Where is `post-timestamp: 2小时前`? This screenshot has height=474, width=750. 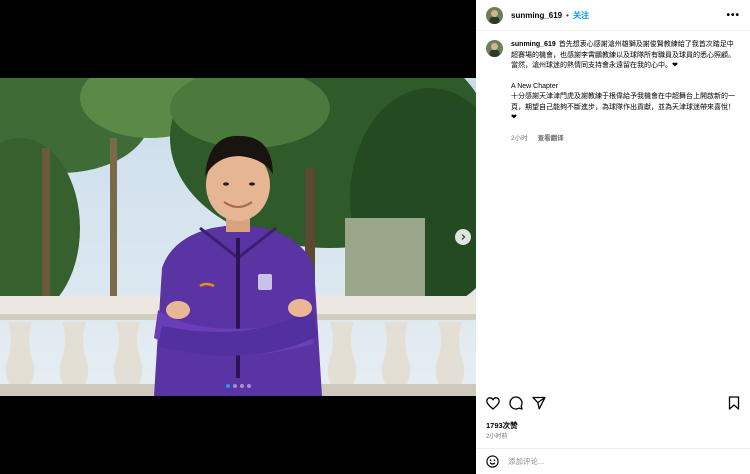 post-timestamp: 2小时前 is located at coordinates (497, 437).